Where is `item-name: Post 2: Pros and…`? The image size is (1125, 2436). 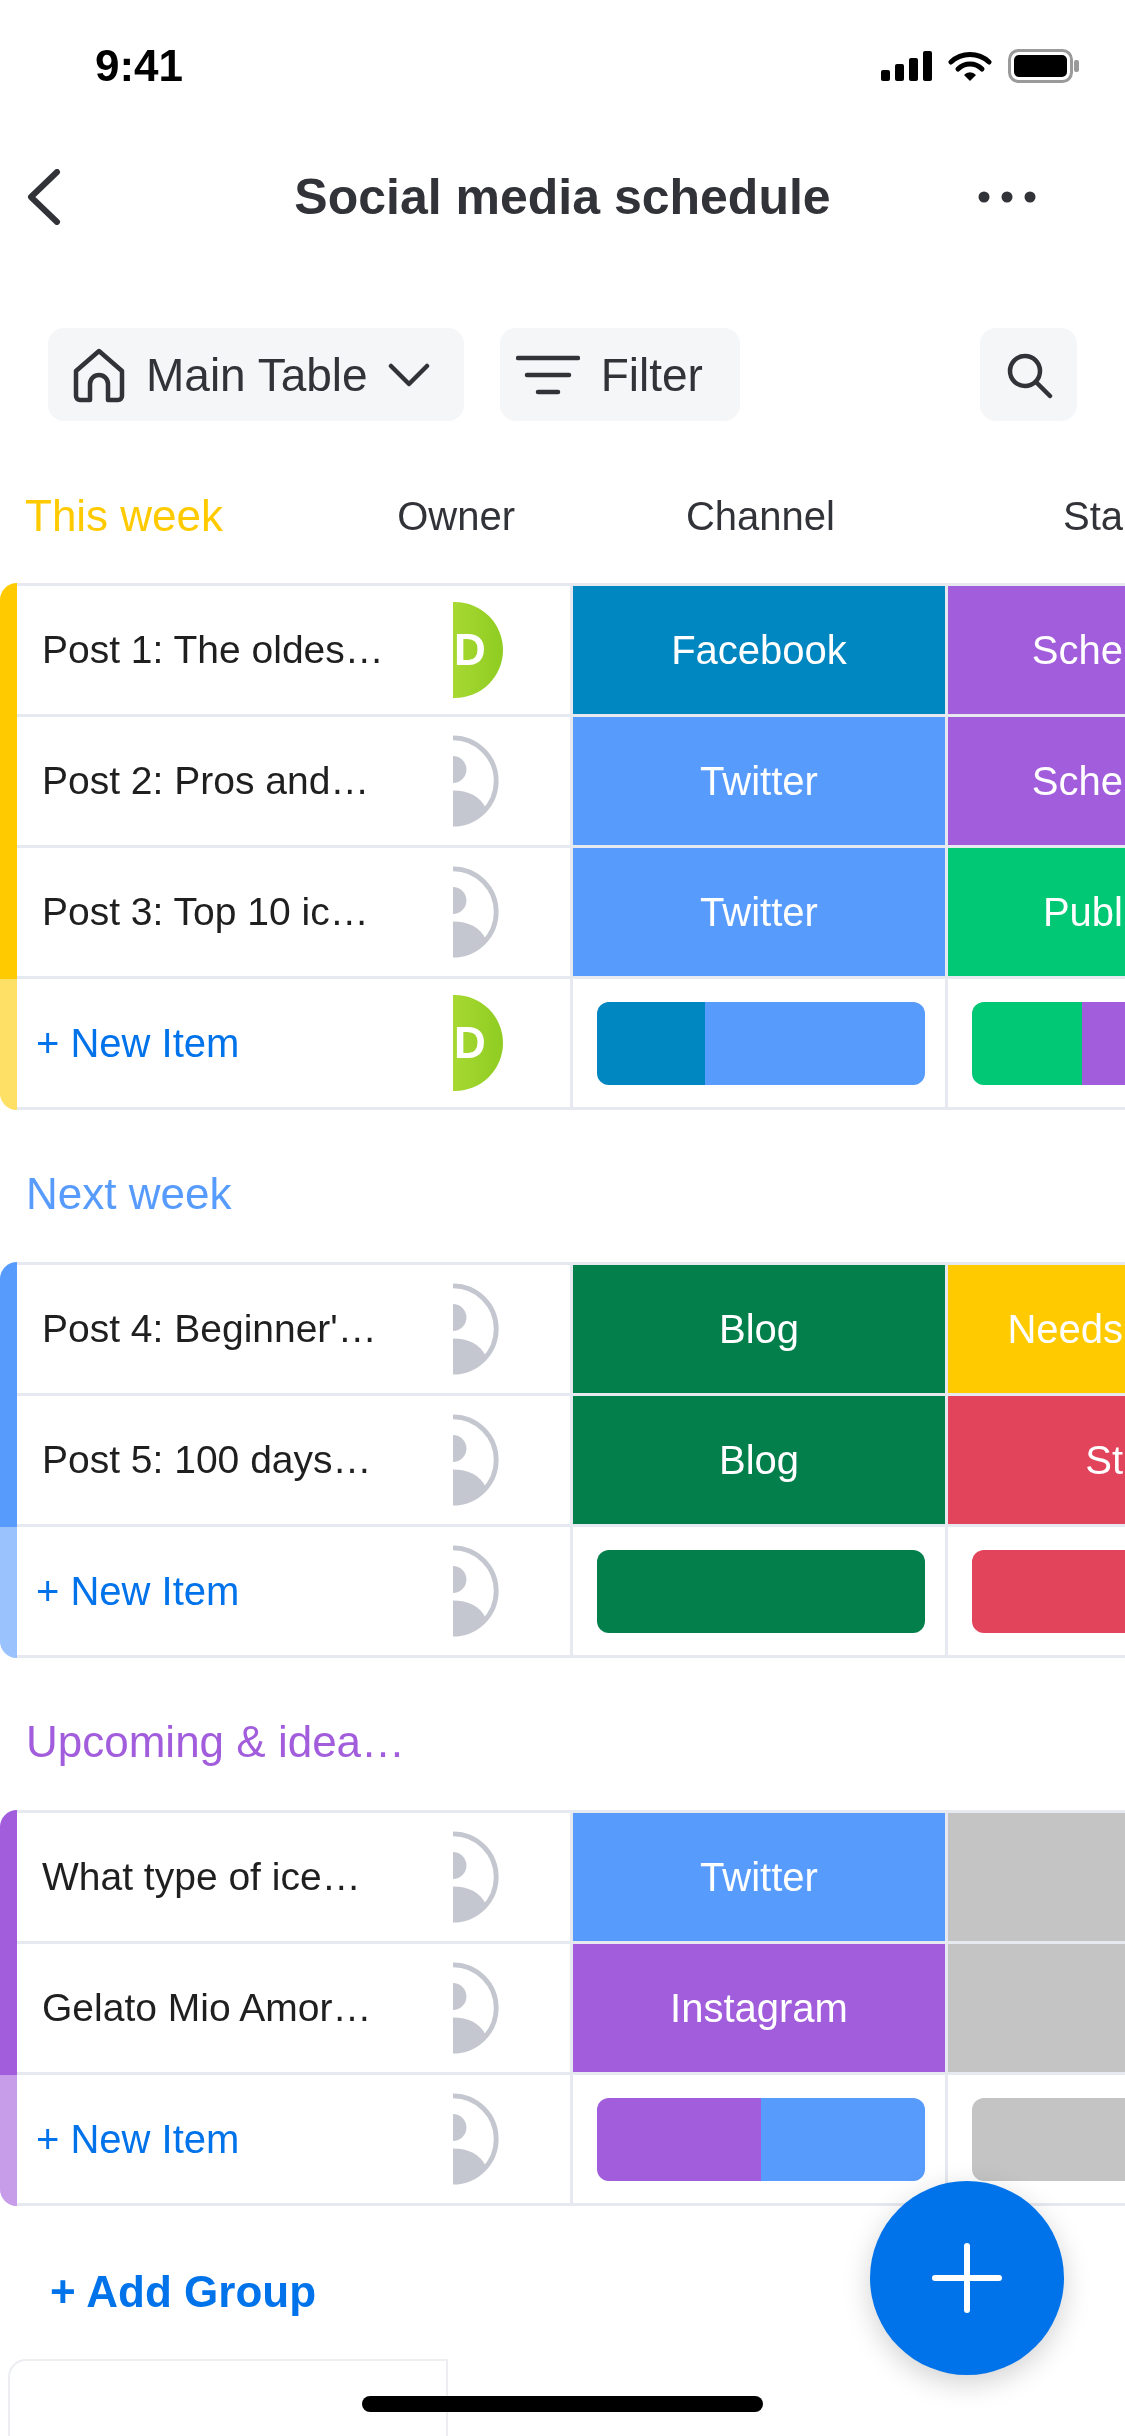
item-name: Post 2: Pros and… is located at coordinates (247, 781).